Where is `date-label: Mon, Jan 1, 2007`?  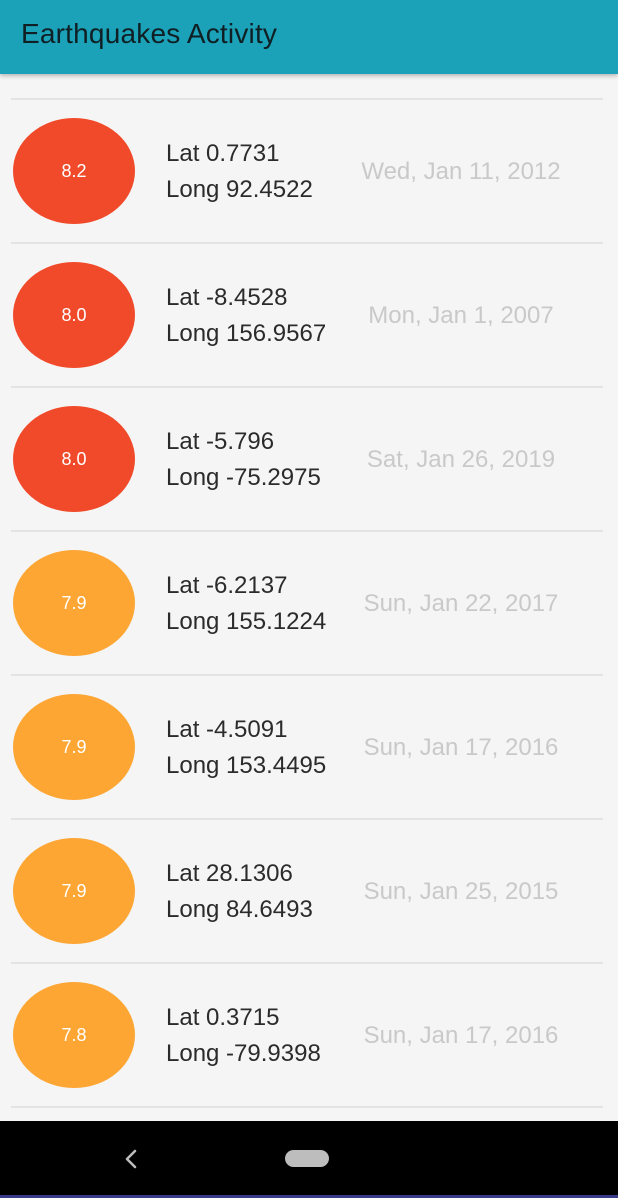
date-label: Mon, Jan 1, 2007 is located at coordinates (461, 315).